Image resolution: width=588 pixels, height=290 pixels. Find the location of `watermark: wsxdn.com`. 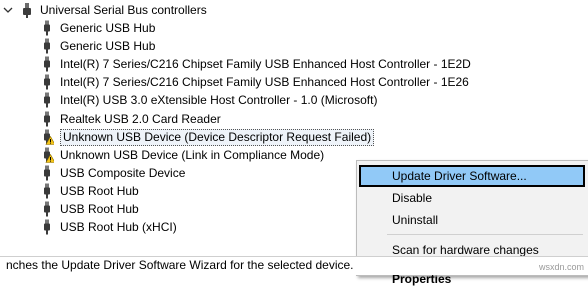

watermark: wsxdn.com is located at coordinates (561, 267).